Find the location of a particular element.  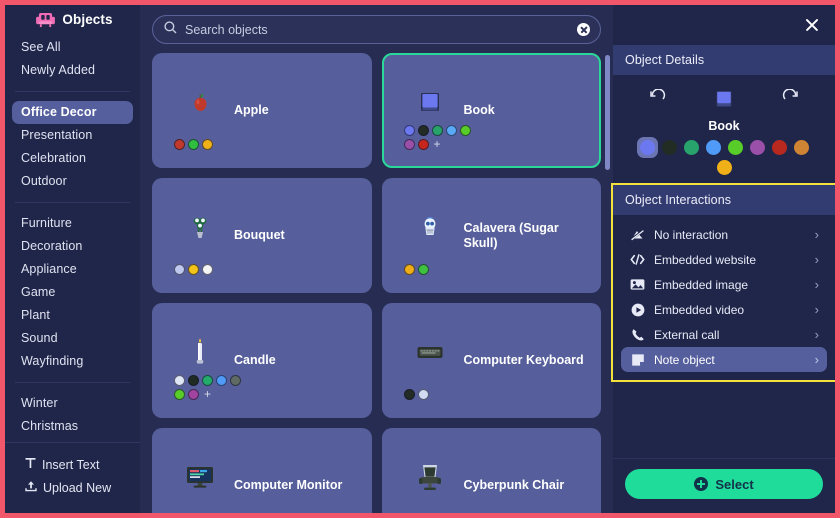

sidebar-item-christmas: Christmas is located at coordinates (72, 426).